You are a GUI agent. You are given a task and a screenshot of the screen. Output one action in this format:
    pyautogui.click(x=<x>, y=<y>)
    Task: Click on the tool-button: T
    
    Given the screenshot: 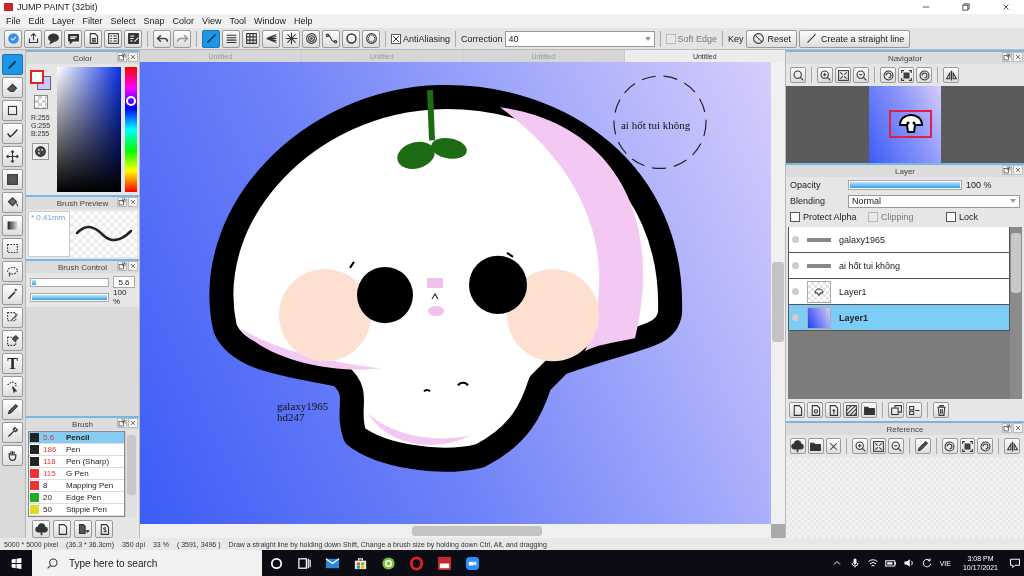 What is the action you would take?
    pyautogui.click(x=12, y=363)
    